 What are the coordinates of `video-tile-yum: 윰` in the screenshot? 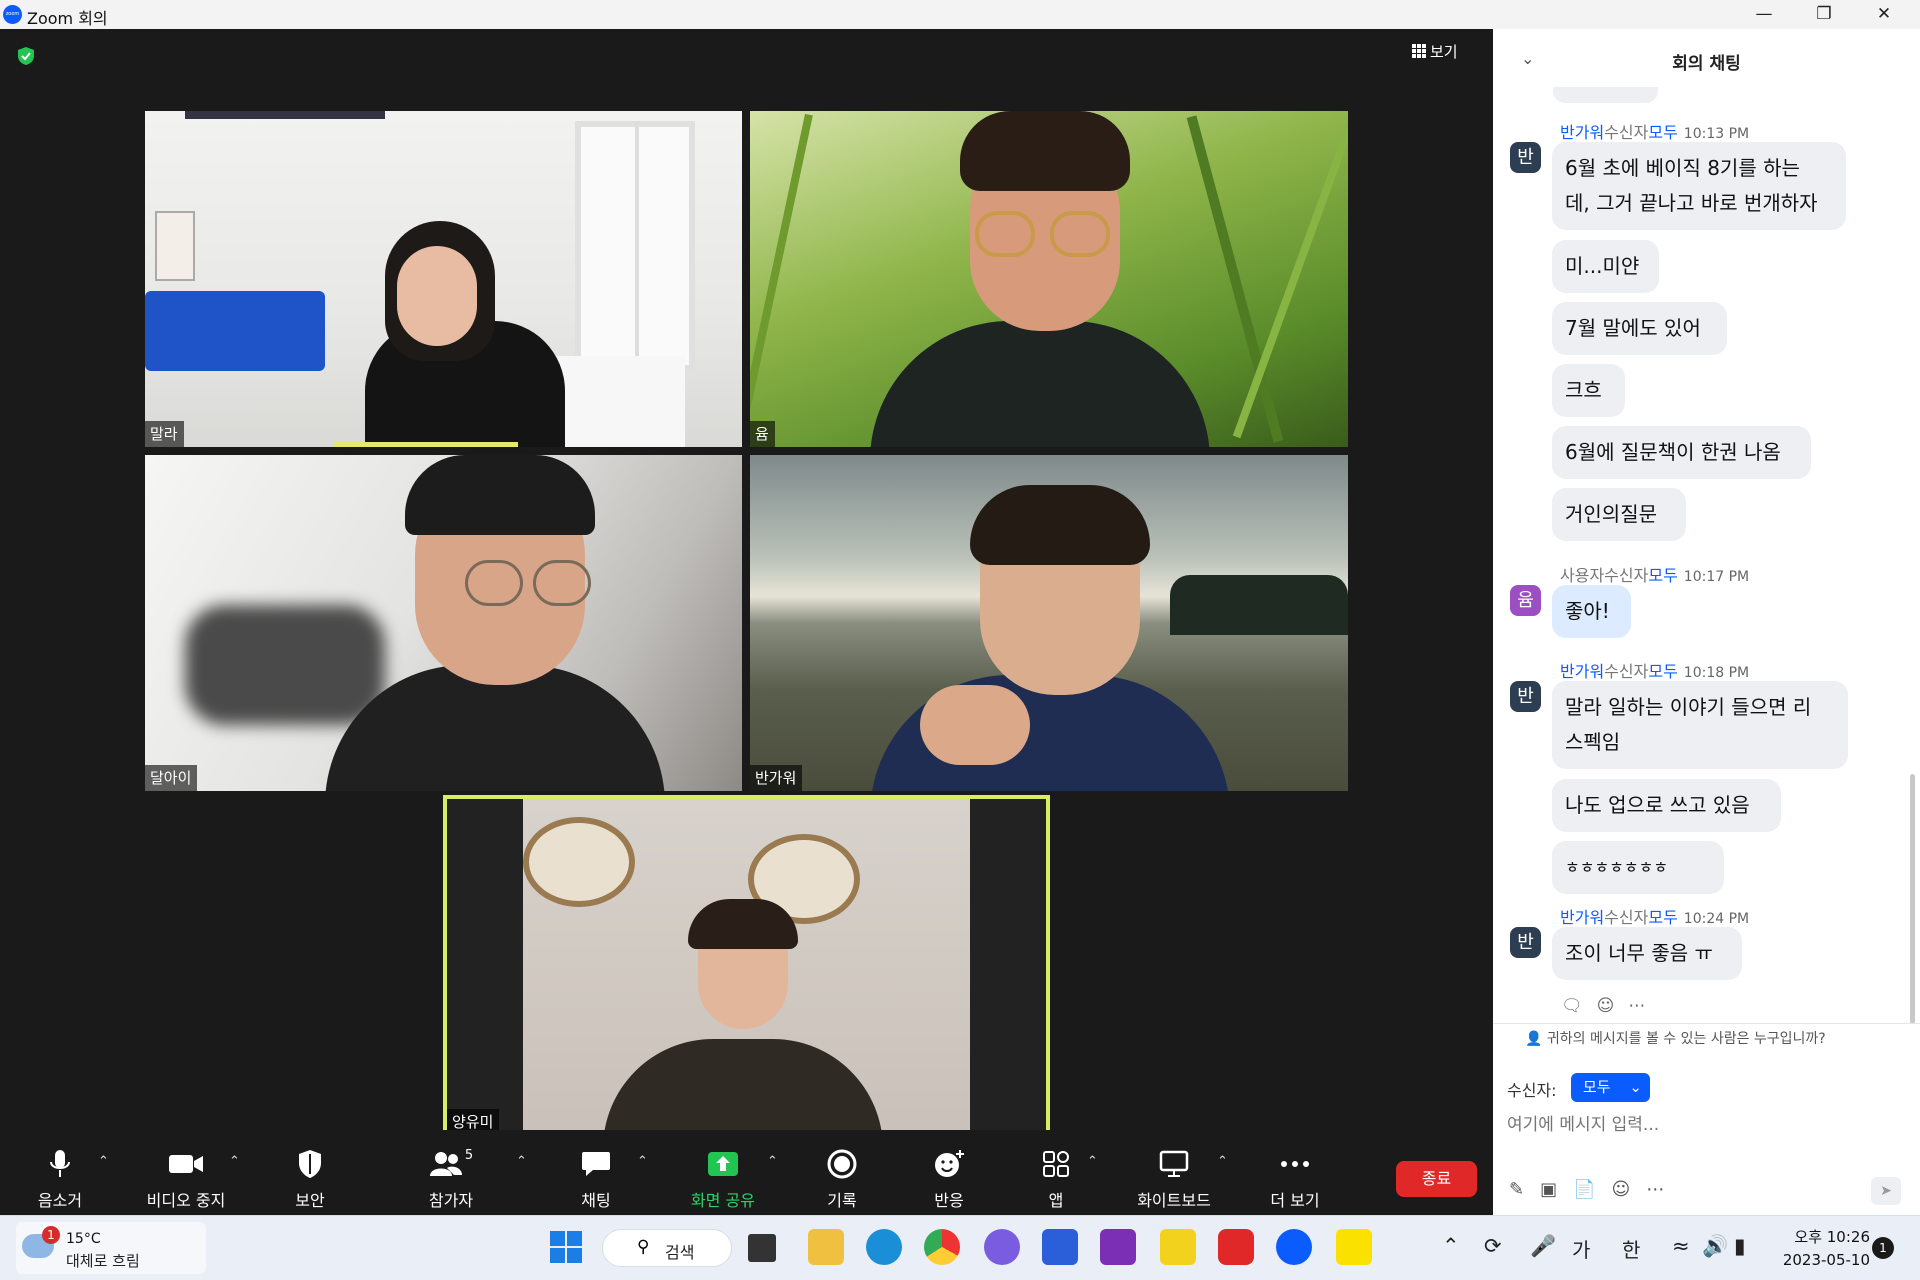 It's located at (1049, 279).